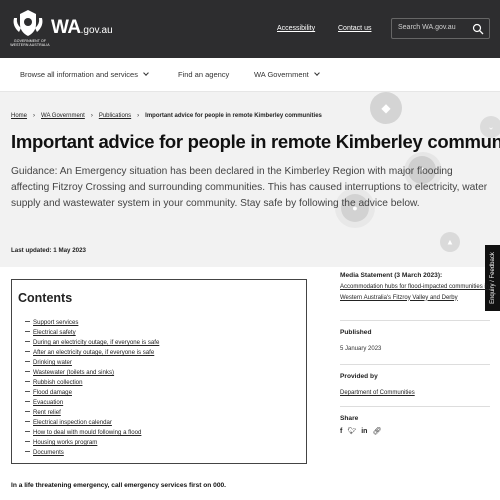 Image resolution: width=500 pixels, height=500 pixels. Describe the element at coordinates (92, 383) in the screenshot. I see `list-item: Rubbish collection` at that location.